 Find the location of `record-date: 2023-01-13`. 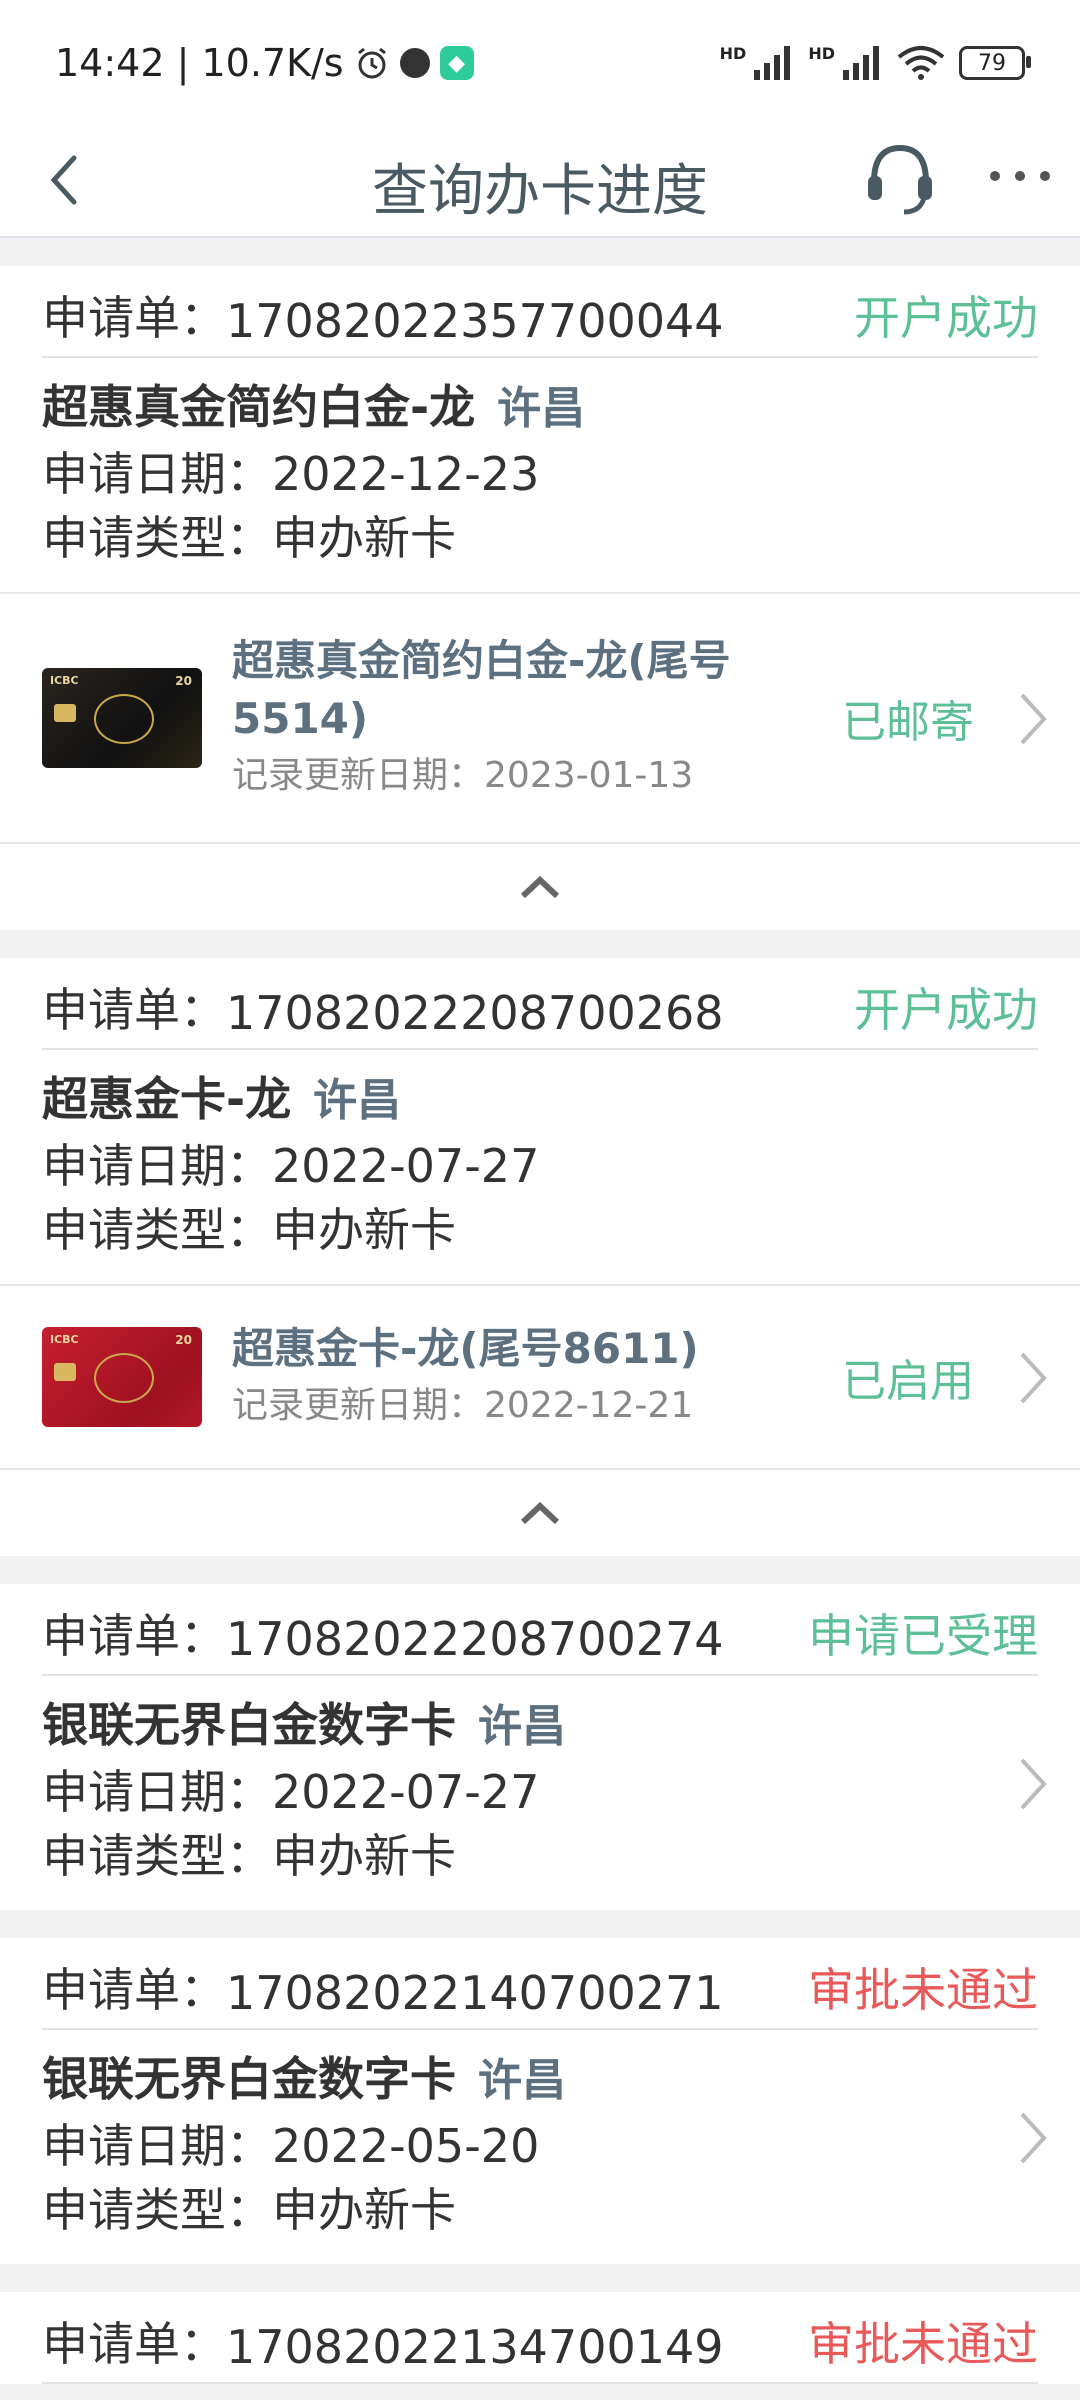

record-date: 2023-01-13 is located at coordinates (589, 775).